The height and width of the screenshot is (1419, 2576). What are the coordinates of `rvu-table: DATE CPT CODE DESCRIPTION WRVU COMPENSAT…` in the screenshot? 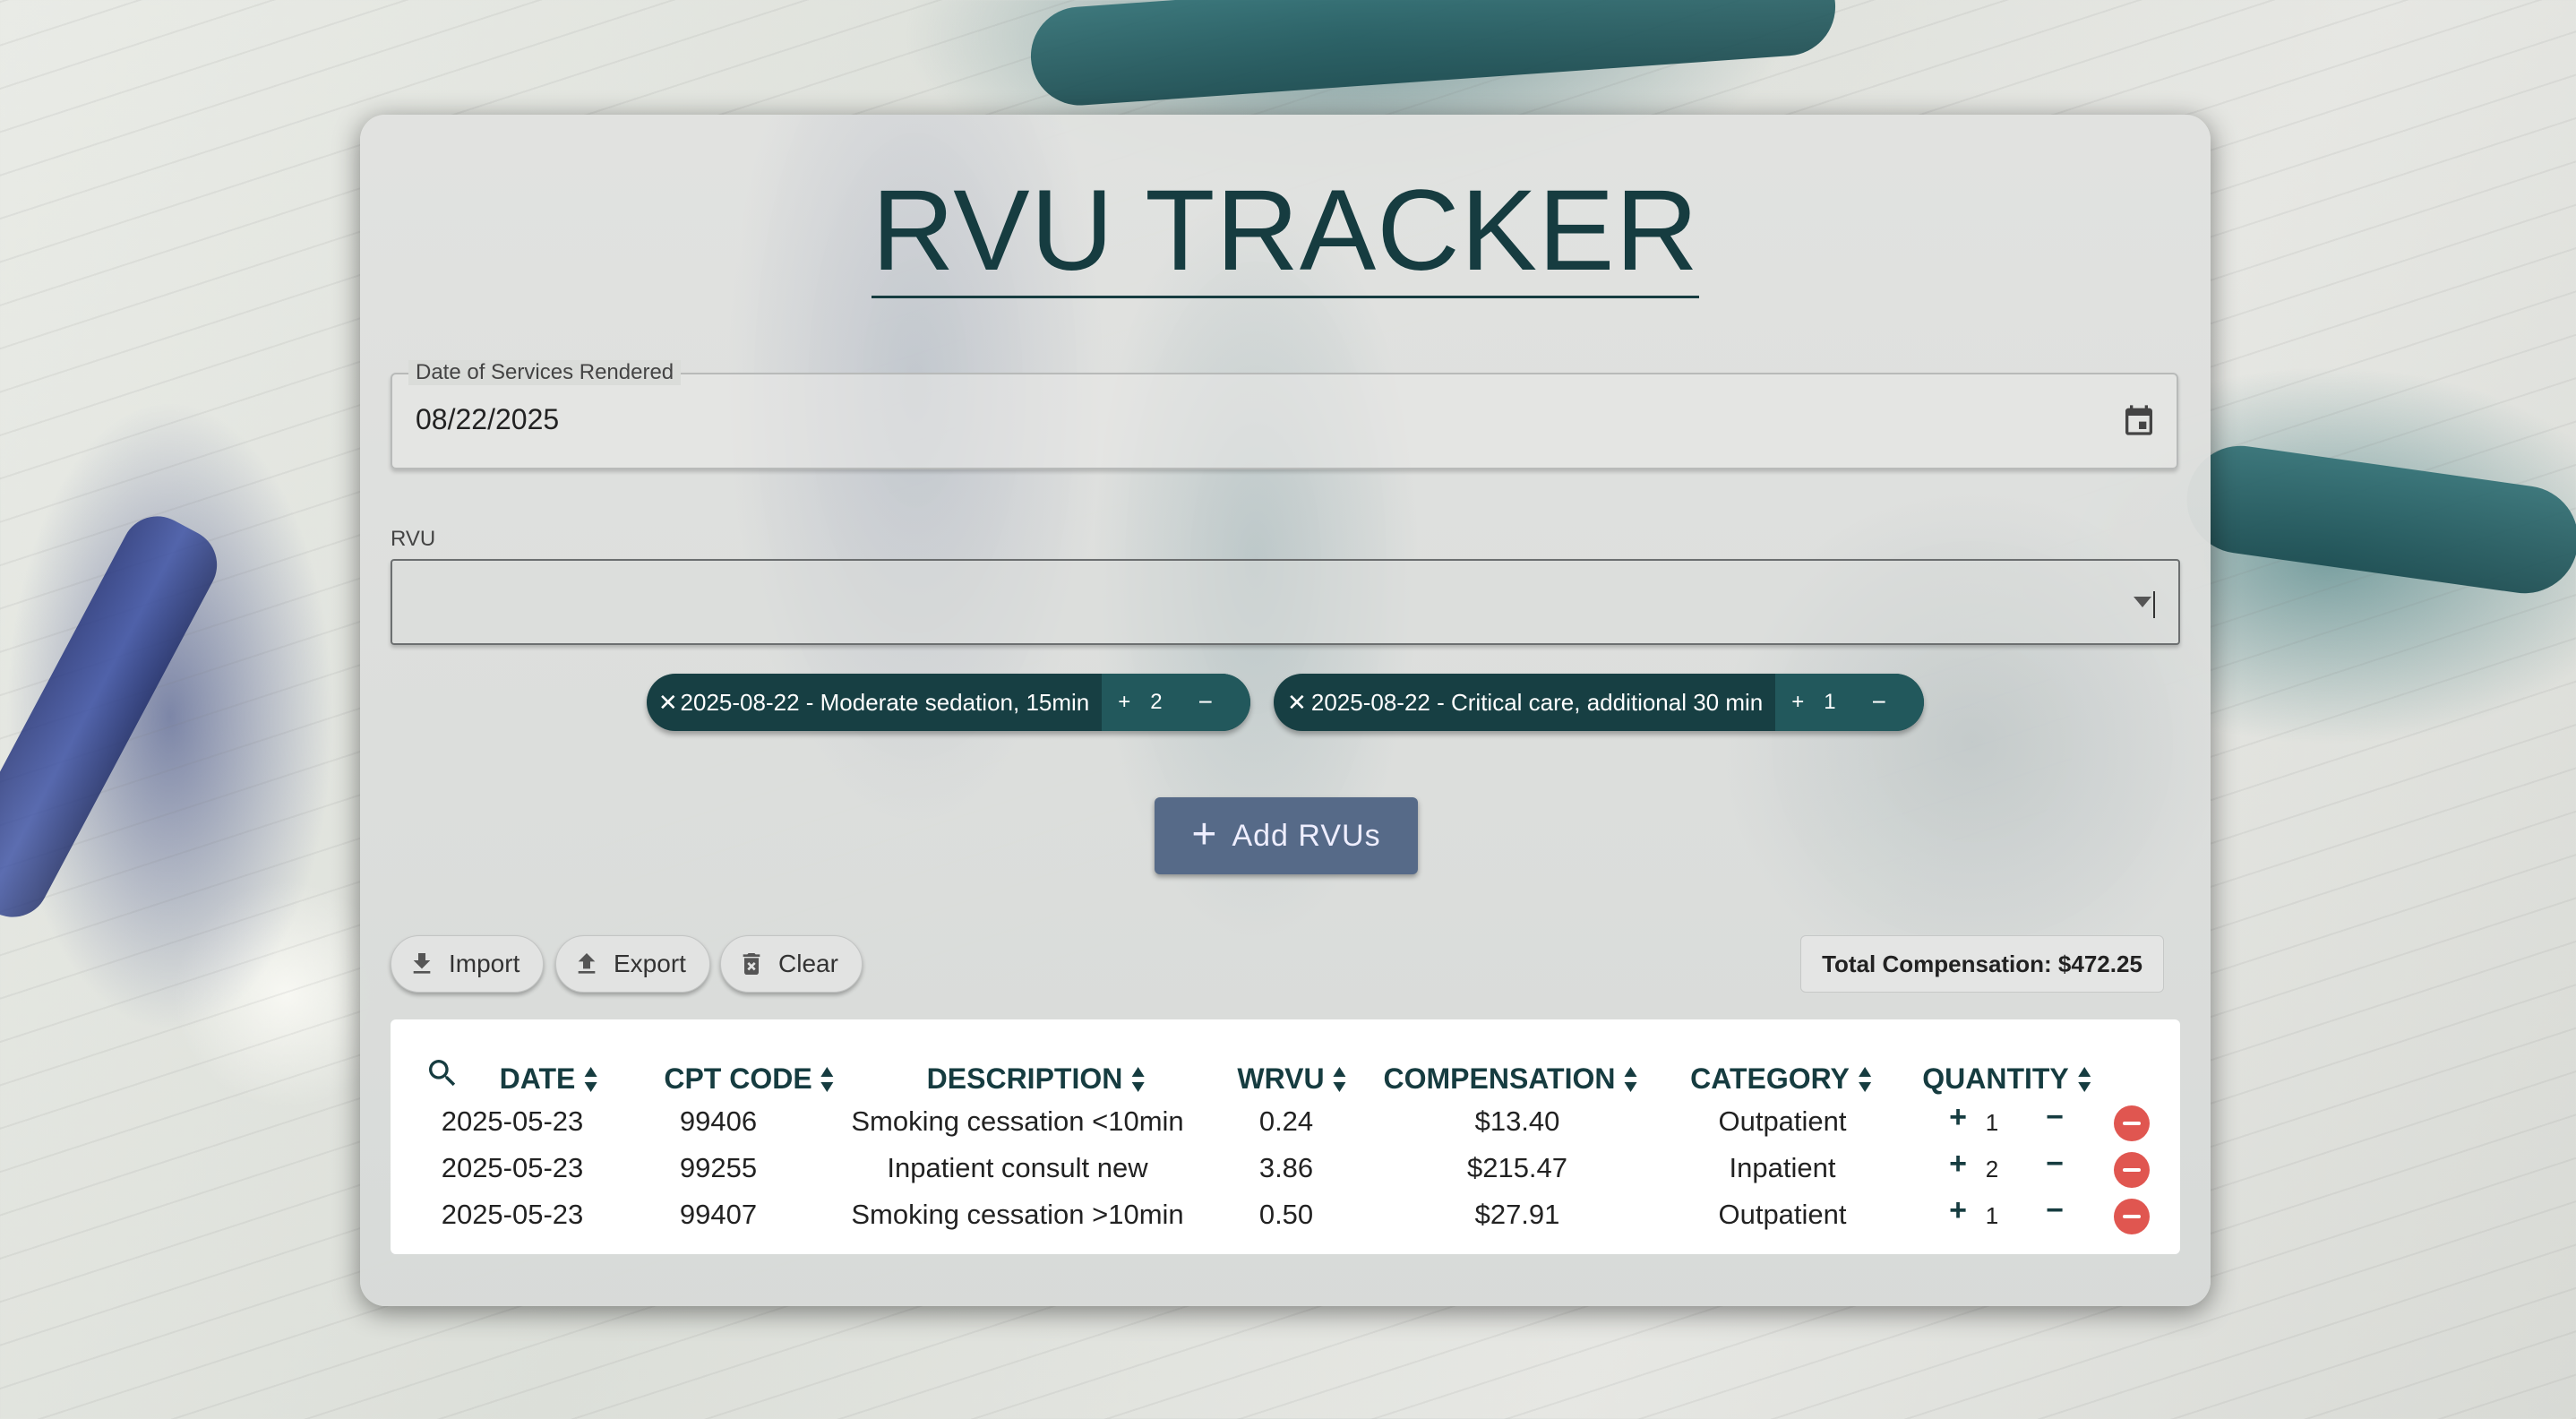 It's located at (1285, 1137).